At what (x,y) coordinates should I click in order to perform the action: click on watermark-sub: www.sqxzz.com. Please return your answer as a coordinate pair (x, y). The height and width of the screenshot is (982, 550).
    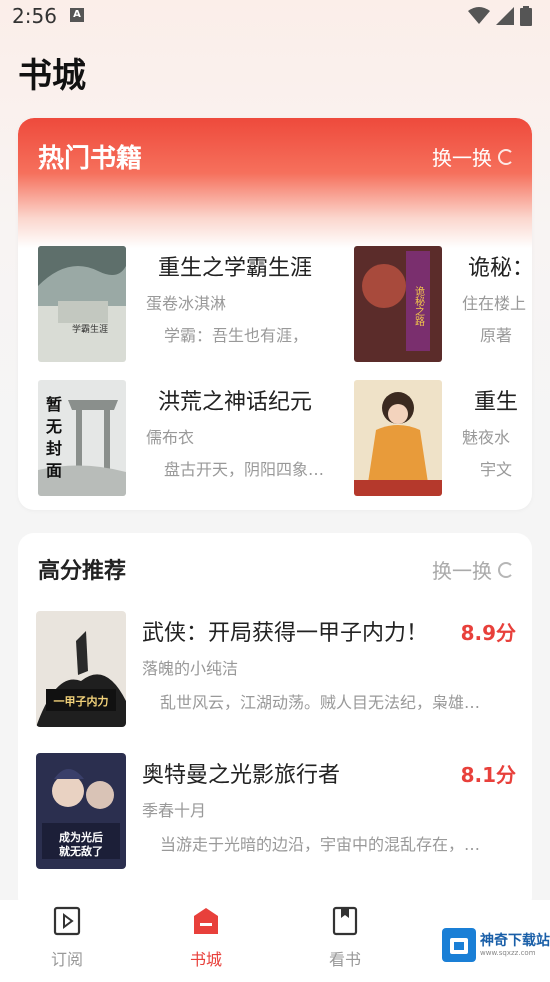
    Looking at the image, I should click on (508, 953).